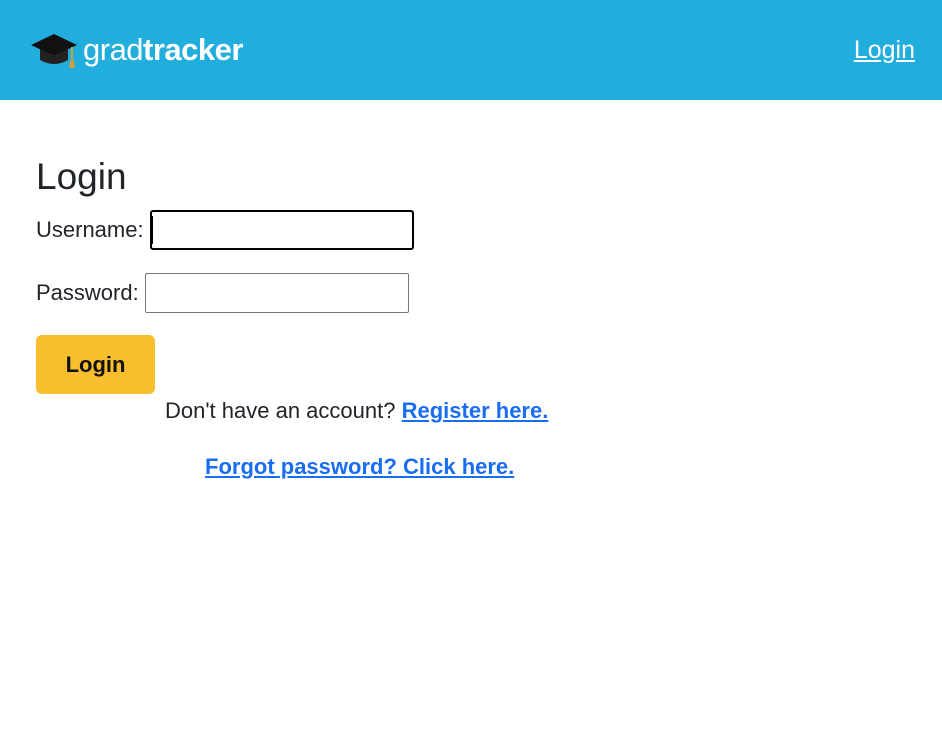  I want to click on password-input, so click(276, 293).